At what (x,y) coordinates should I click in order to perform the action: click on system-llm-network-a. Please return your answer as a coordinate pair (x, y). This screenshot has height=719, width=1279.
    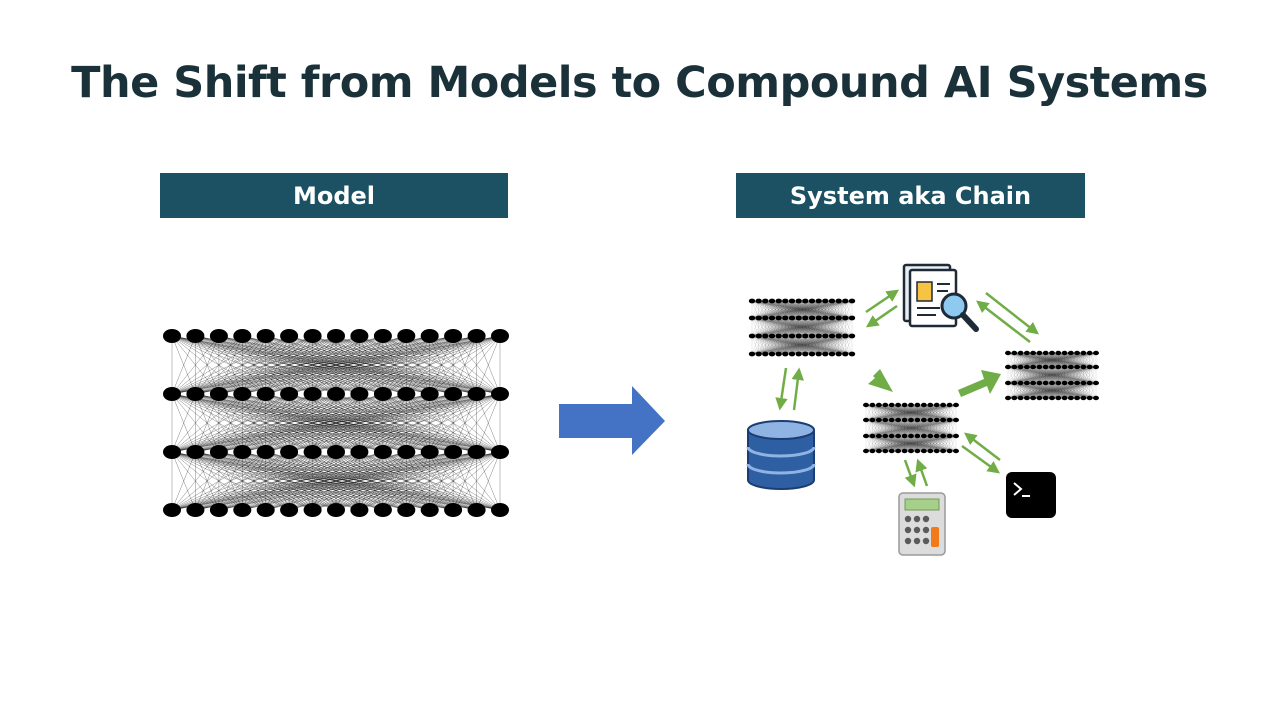
    Looking at the image, I should click on (802, 327).